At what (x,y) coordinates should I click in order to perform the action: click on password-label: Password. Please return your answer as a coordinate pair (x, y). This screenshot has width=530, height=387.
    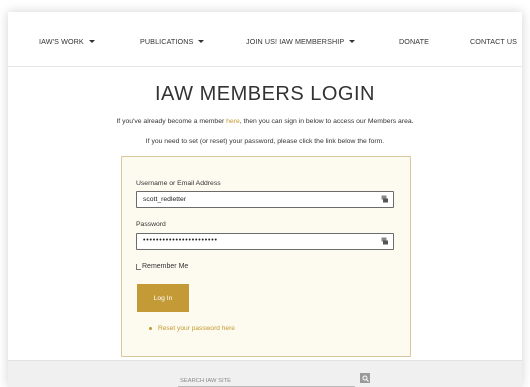
    Looking at the image, I should click on (151, 224).